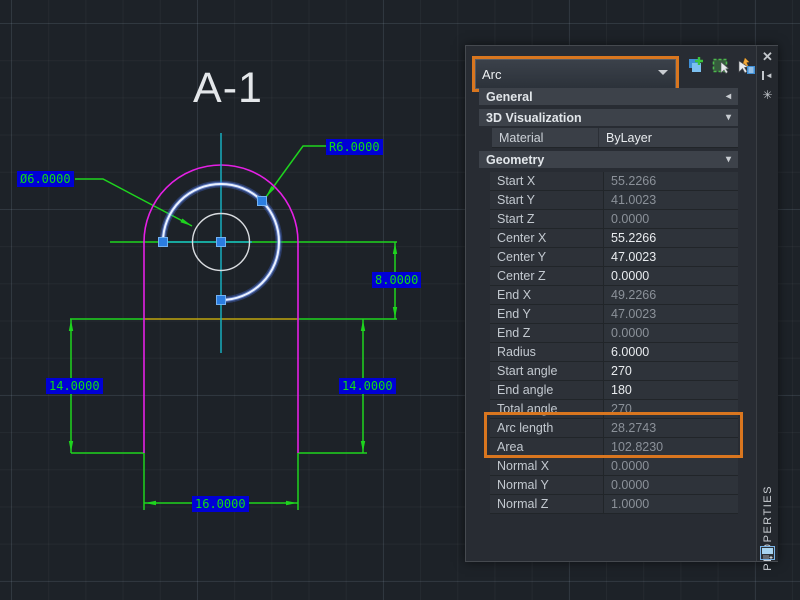 The image size is (800, 600). I want to click on property-value: 49.2266, so click(671, 295).